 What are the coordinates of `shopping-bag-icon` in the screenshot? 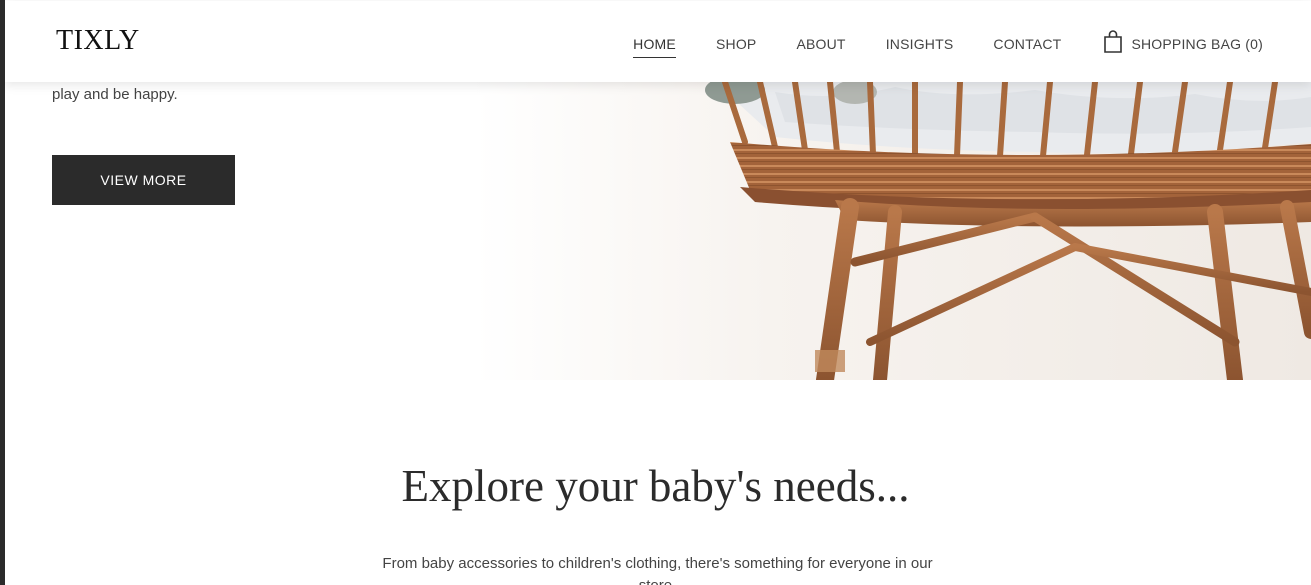 It's located at (1113, 41).